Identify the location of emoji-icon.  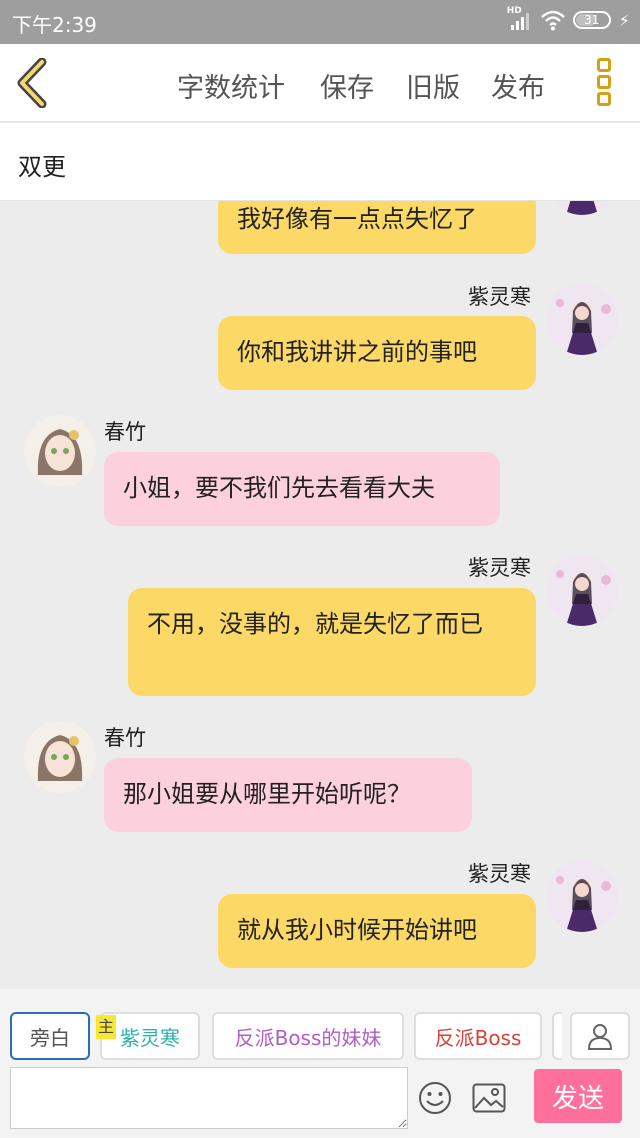
(435, 1098).